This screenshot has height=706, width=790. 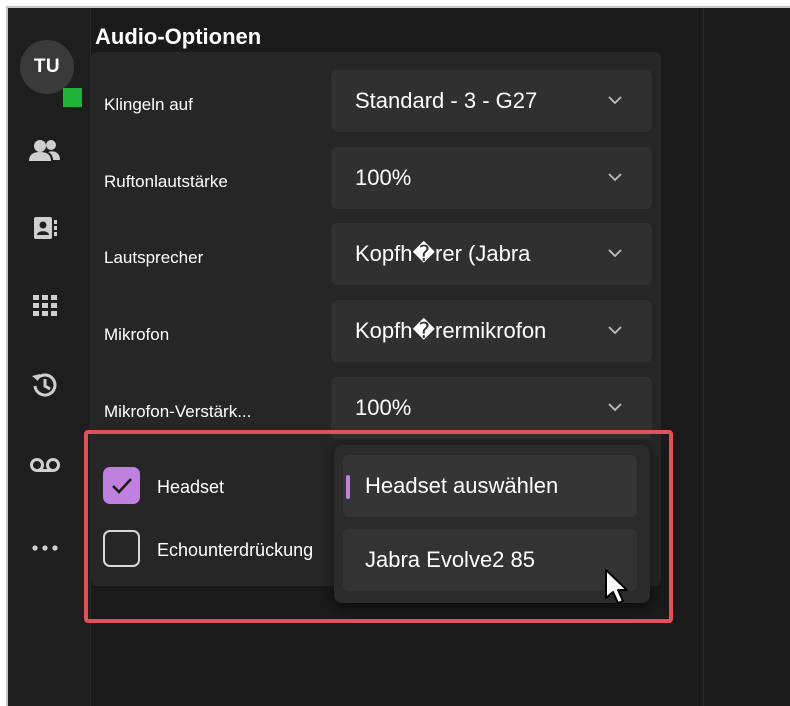 What do you see at coordinates (49, 357) in the screenshot?
I see `navigation-rail: TU` at bounding box center [49, 357].